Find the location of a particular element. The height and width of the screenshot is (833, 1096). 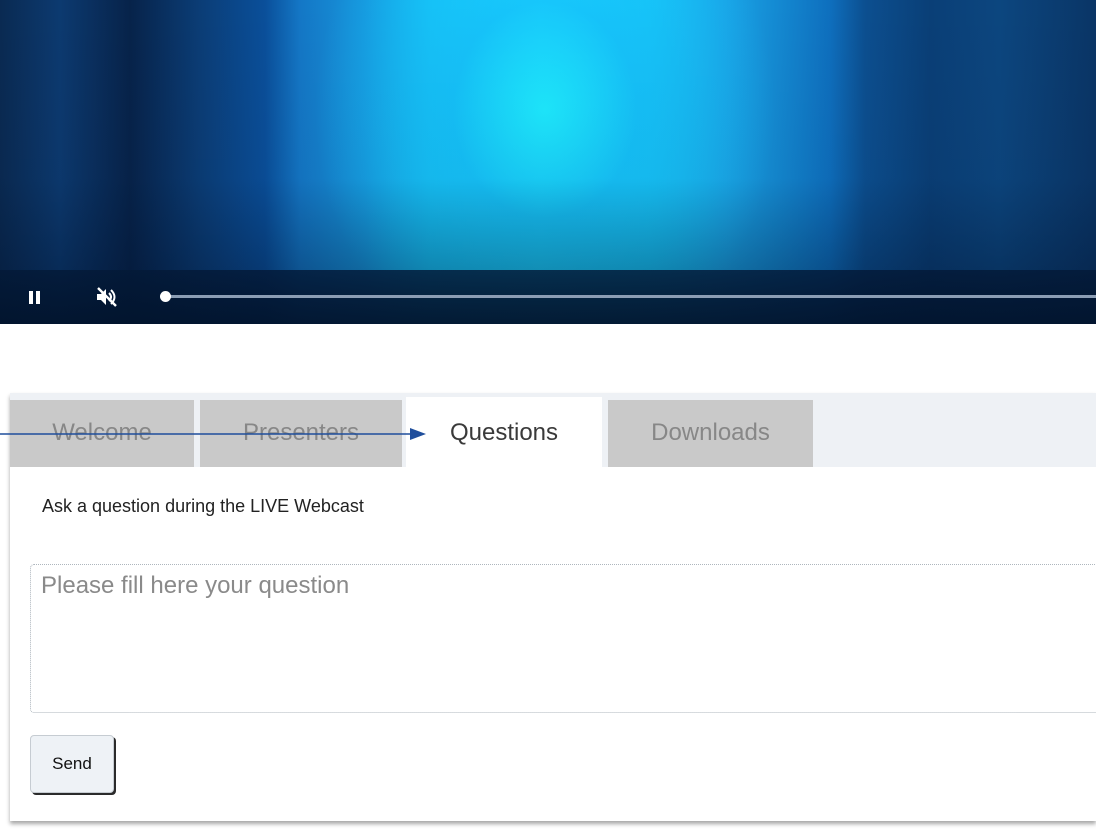

tab-downloads: Downloads is located at coordinates (710, 433).